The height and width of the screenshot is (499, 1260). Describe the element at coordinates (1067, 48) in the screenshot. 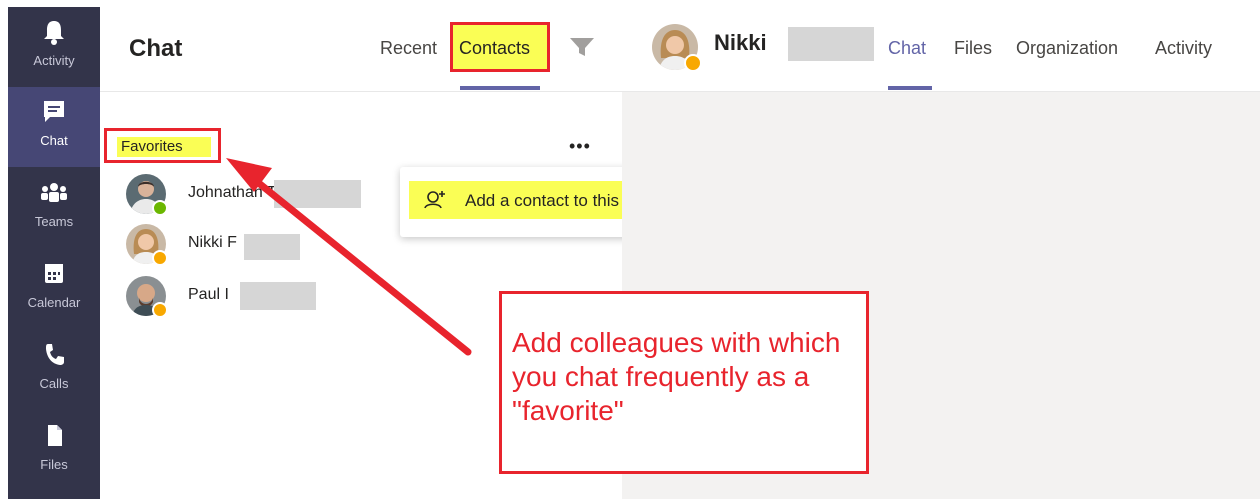

I see `tab-organization: Organization` at that location.